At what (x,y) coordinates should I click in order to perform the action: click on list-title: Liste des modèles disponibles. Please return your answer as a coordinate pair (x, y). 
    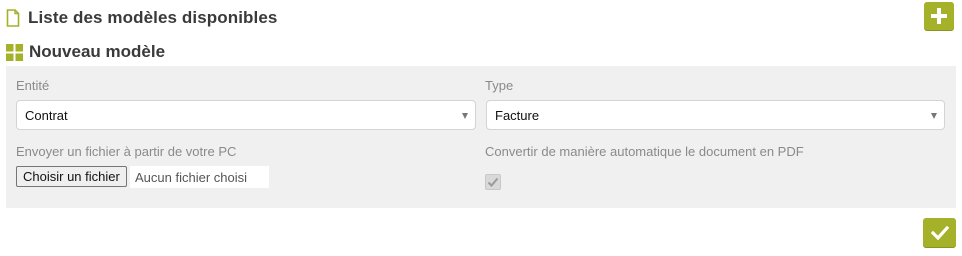
    Looking at the image, I should click on (141, 18).